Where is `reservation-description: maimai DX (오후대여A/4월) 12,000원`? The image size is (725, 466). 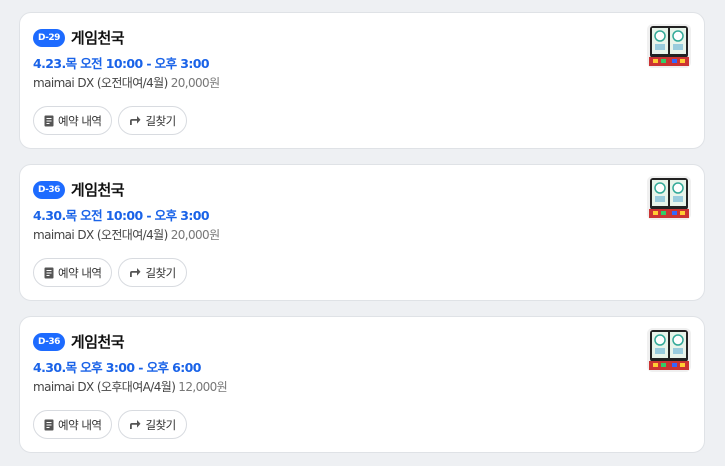 reservation-description: maimai DX (오후대여A/4월) 12,000원 is located at coordinates (130, 386).